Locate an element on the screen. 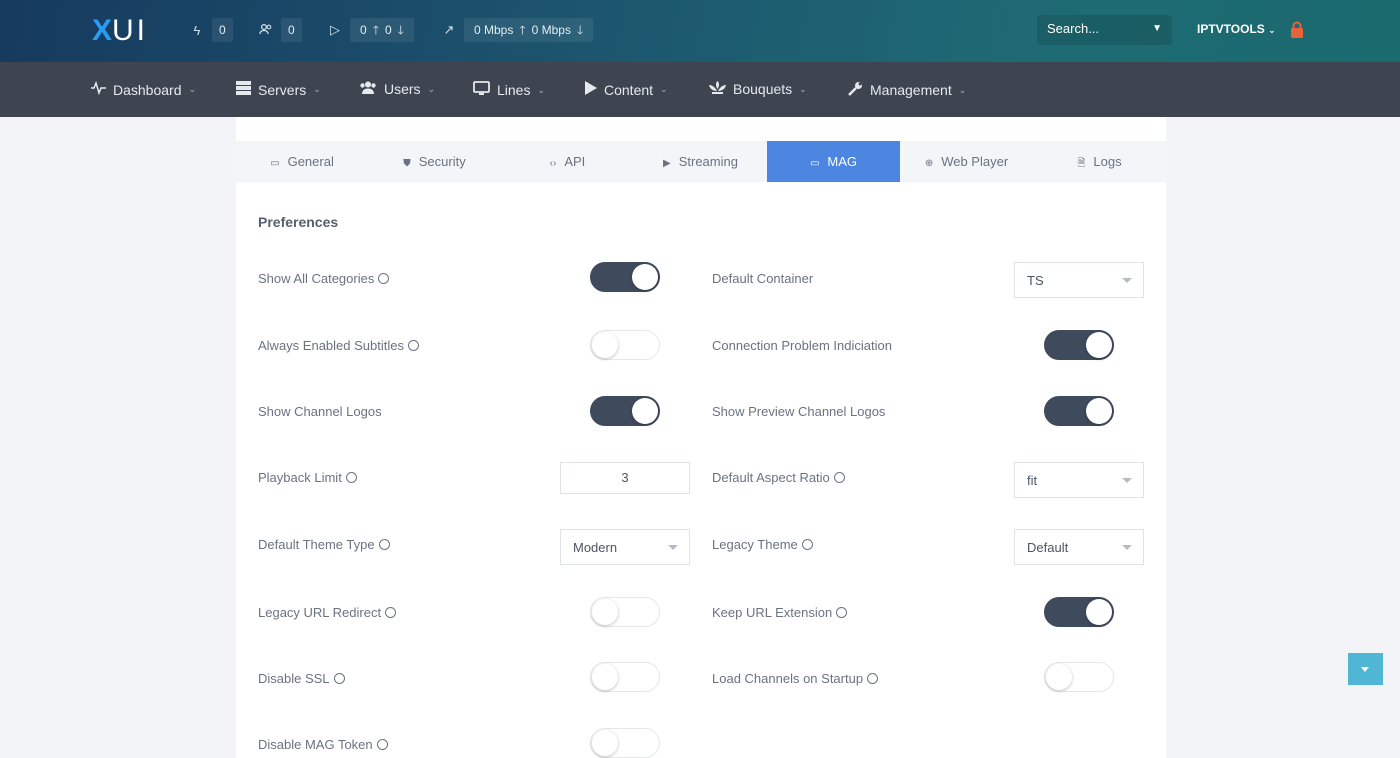 The image size is (1400, 758). streams-stat: ▷ 0 🡑 0 🡓 is located at coordinates (369, 30).